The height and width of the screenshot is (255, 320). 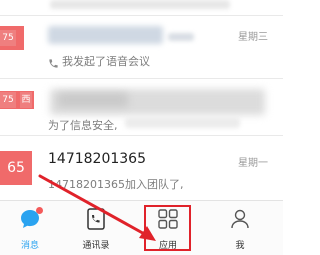 What do you see at coordinates (26, 100) in the screenshot?
I see `tag-badge-extra: 西` at bounding box center [26, 100].